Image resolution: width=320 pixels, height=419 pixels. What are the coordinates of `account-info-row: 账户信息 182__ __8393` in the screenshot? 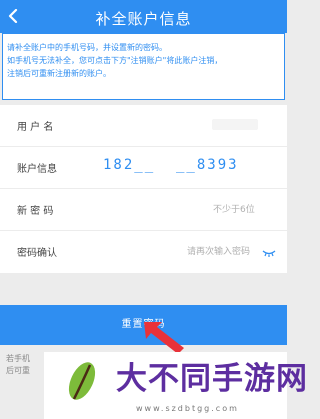 It's located at (143, 168).